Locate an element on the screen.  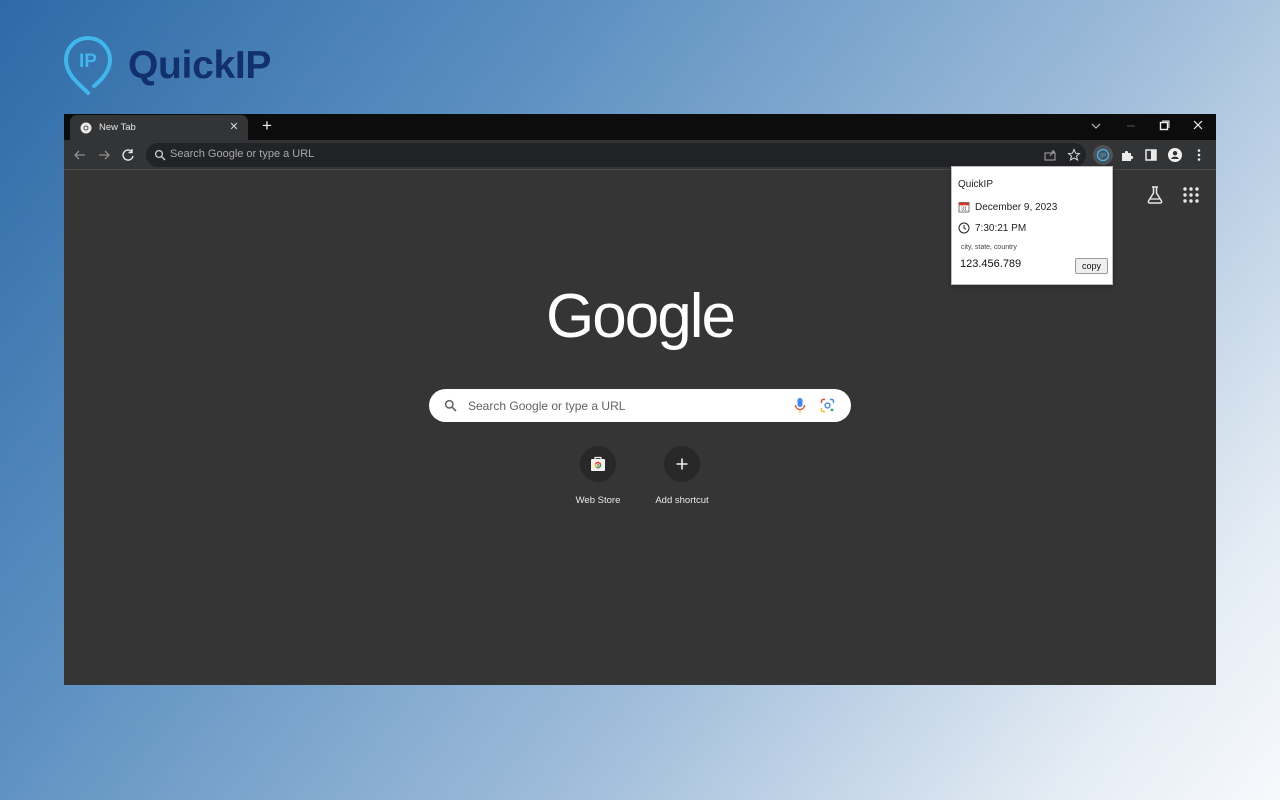
close-icon: ✕ is located at coordinates (234, 127).